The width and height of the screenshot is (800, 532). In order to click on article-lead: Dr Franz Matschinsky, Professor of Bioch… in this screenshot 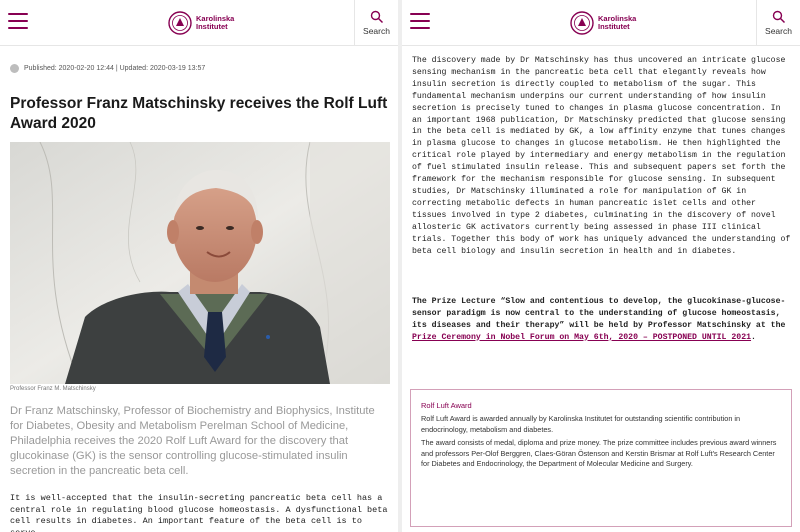, I will do `click(192, 441)`.